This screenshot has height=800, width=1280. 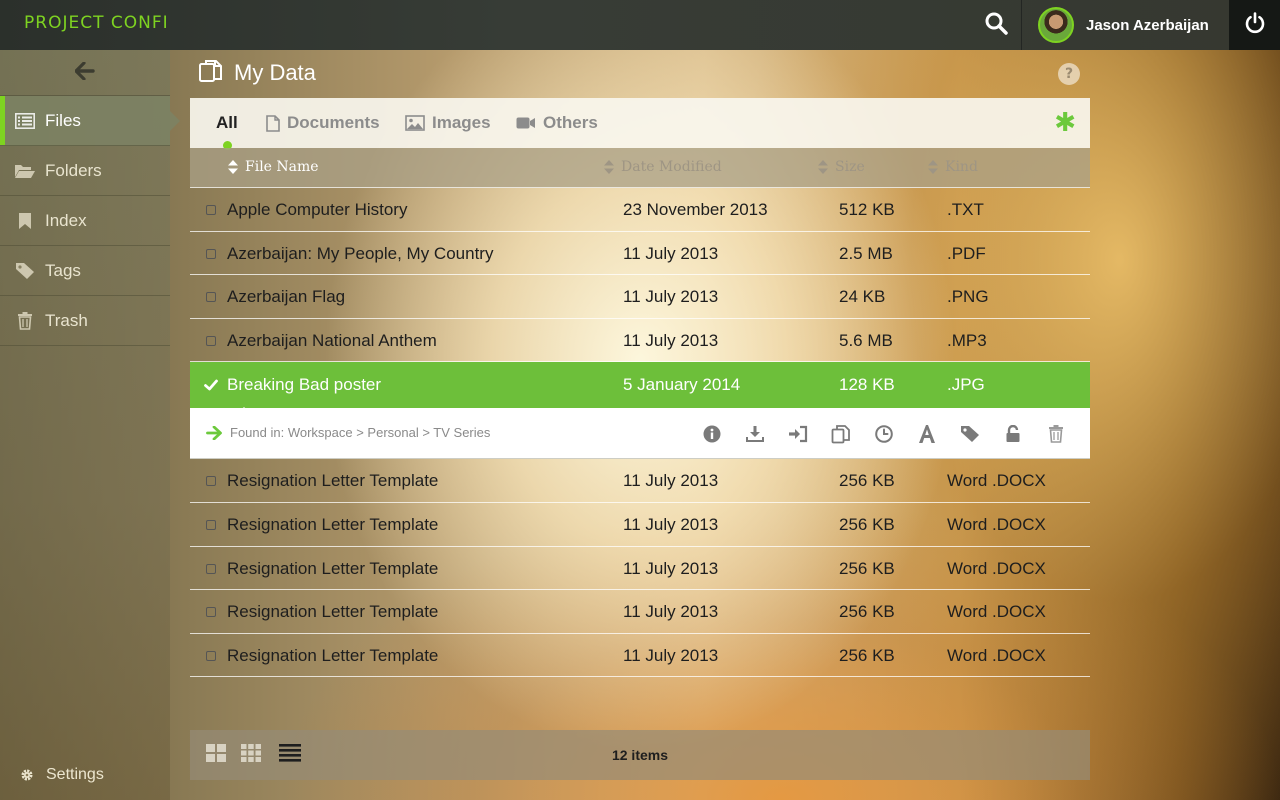 I want to click on search-button, so click(x=996, y=25).